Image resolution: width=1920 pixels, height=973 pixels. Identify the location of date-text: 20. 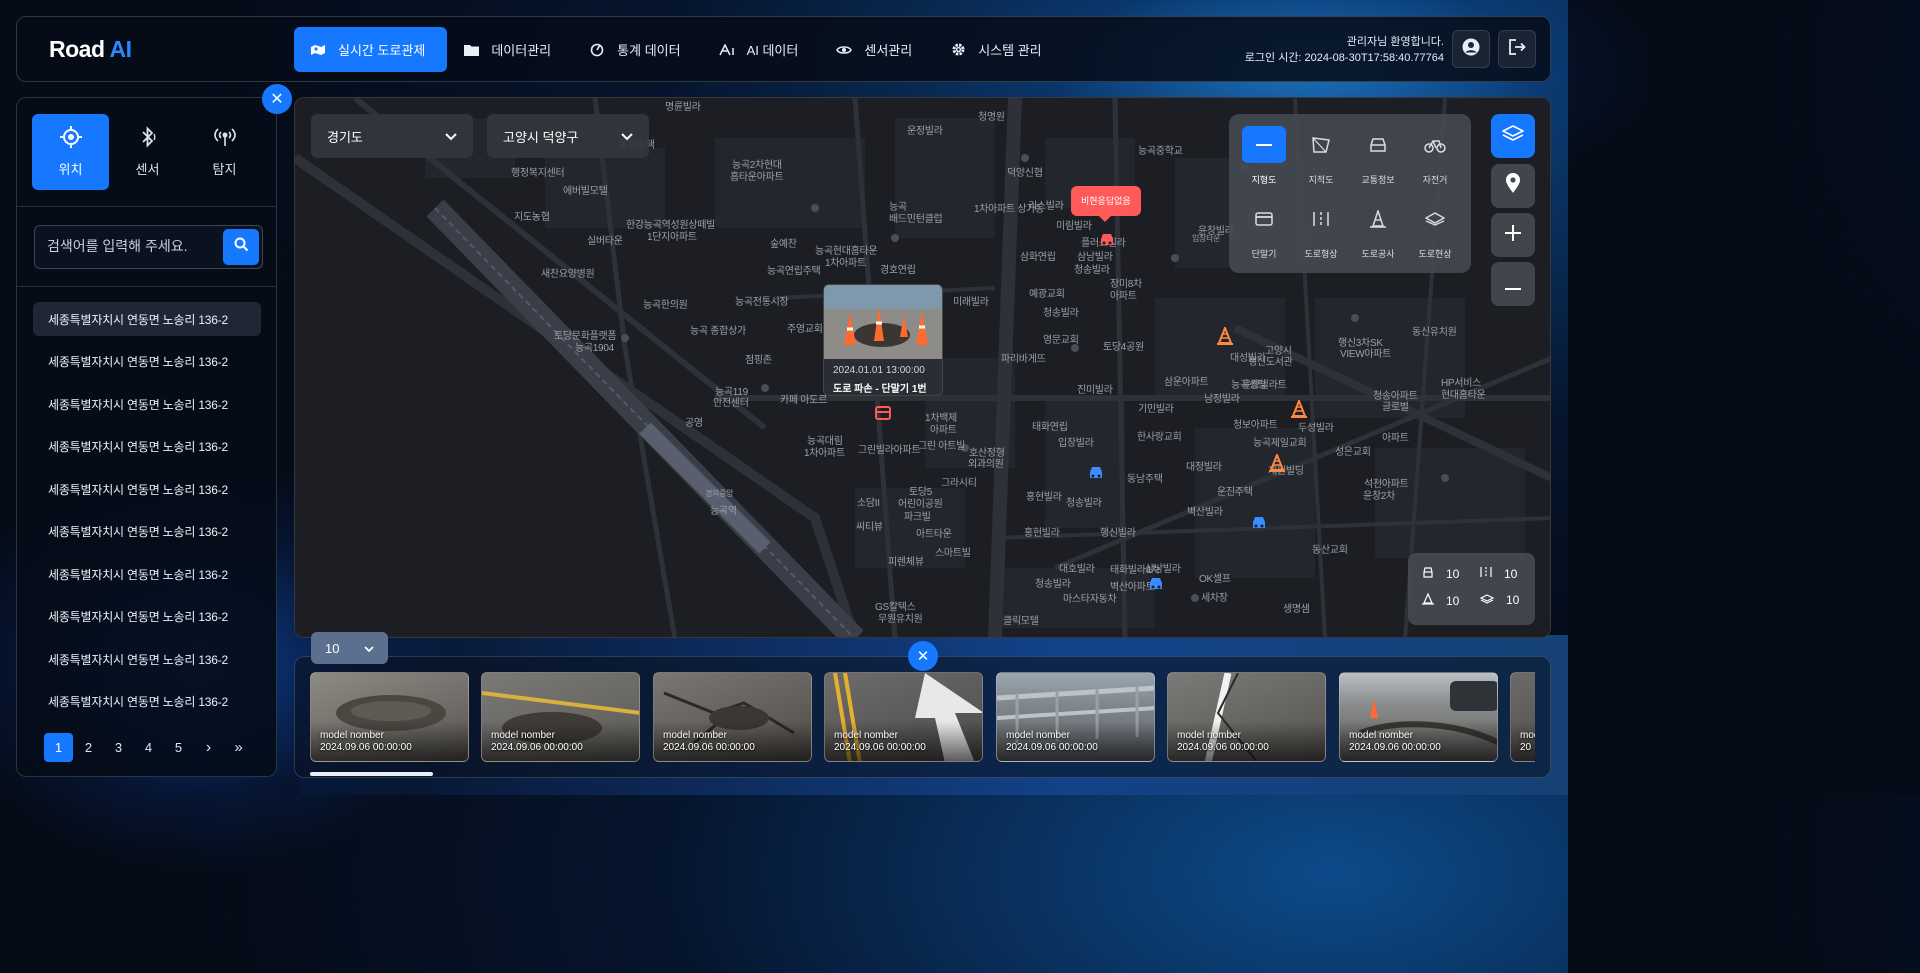
(1526, 747).